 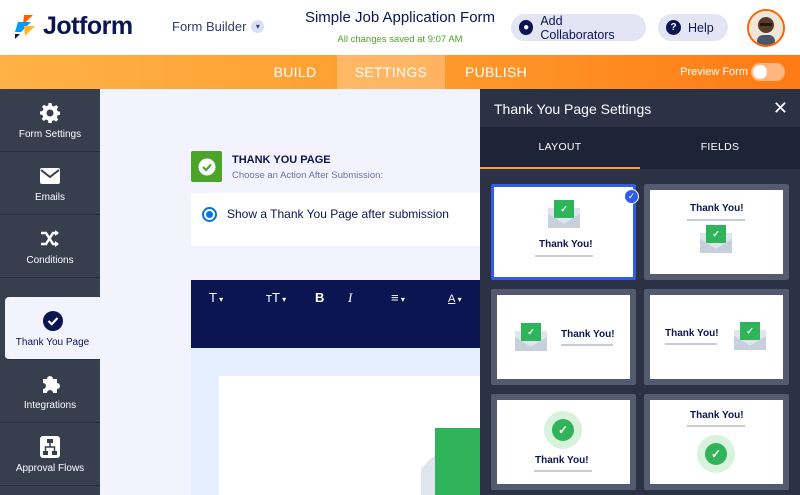 I want to click on sidebar-item-label: Approval Flows, so click(x=50, y=468).